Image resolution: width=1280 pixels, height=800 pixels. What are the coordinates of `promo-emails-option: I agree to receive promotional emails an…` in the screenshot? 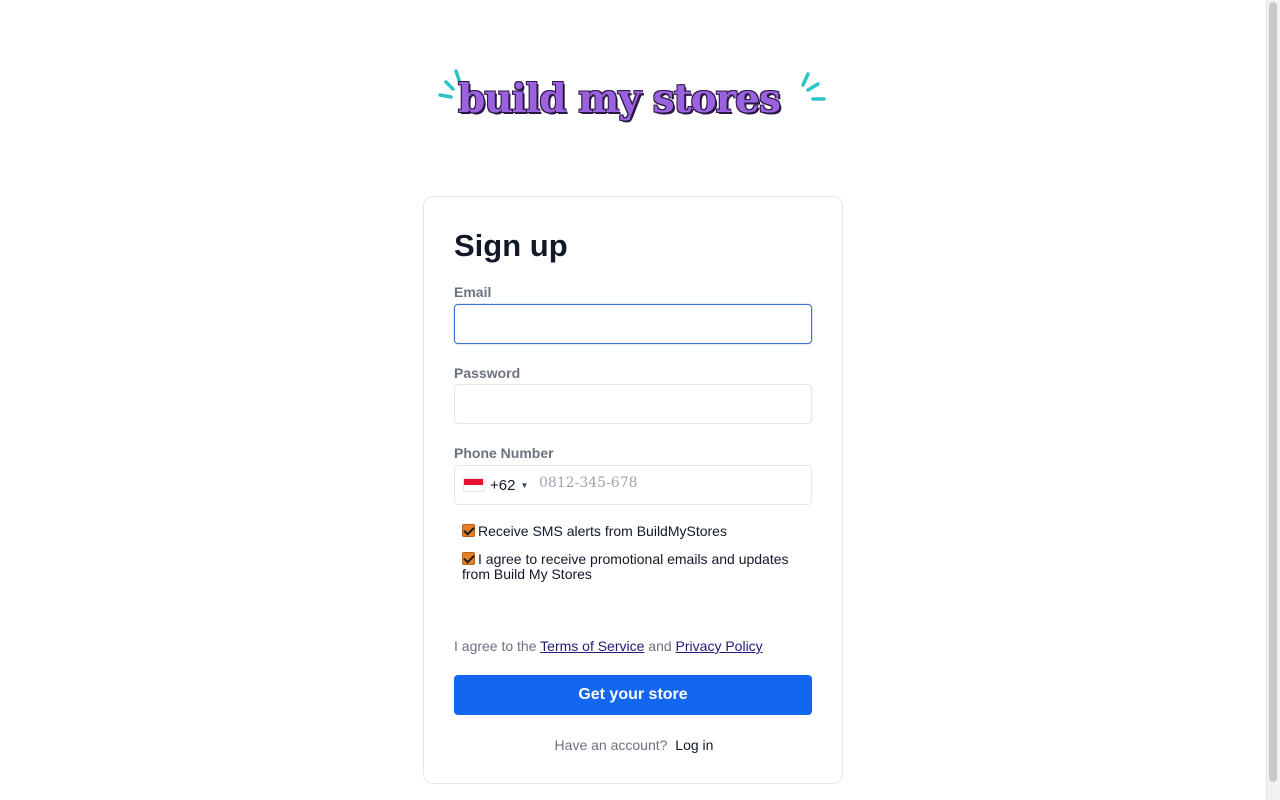 It's located at (632, 567).